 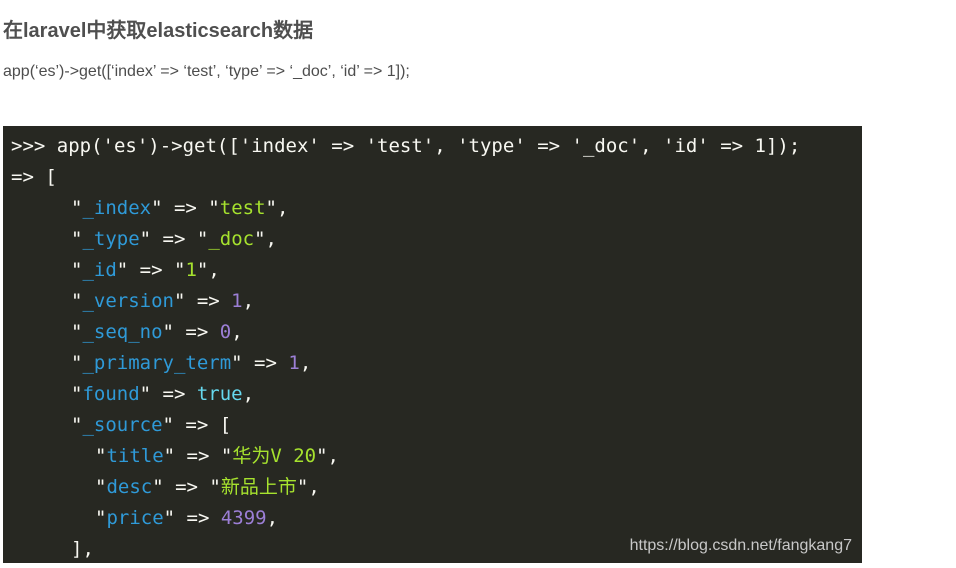 I want to click on code-line-seq-no: "_seq_no" => 0,, so click(x=157, y=332).